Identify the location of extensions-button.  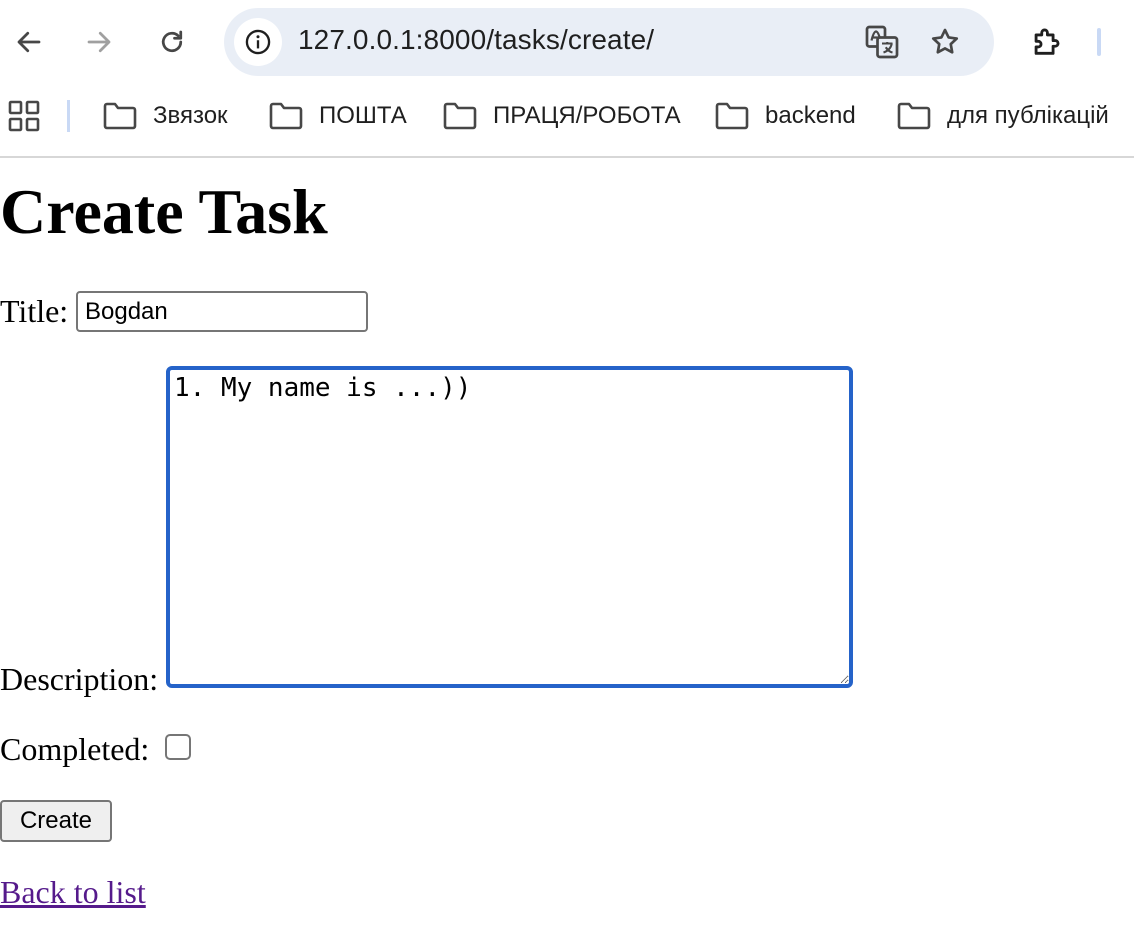
(1046, 42).